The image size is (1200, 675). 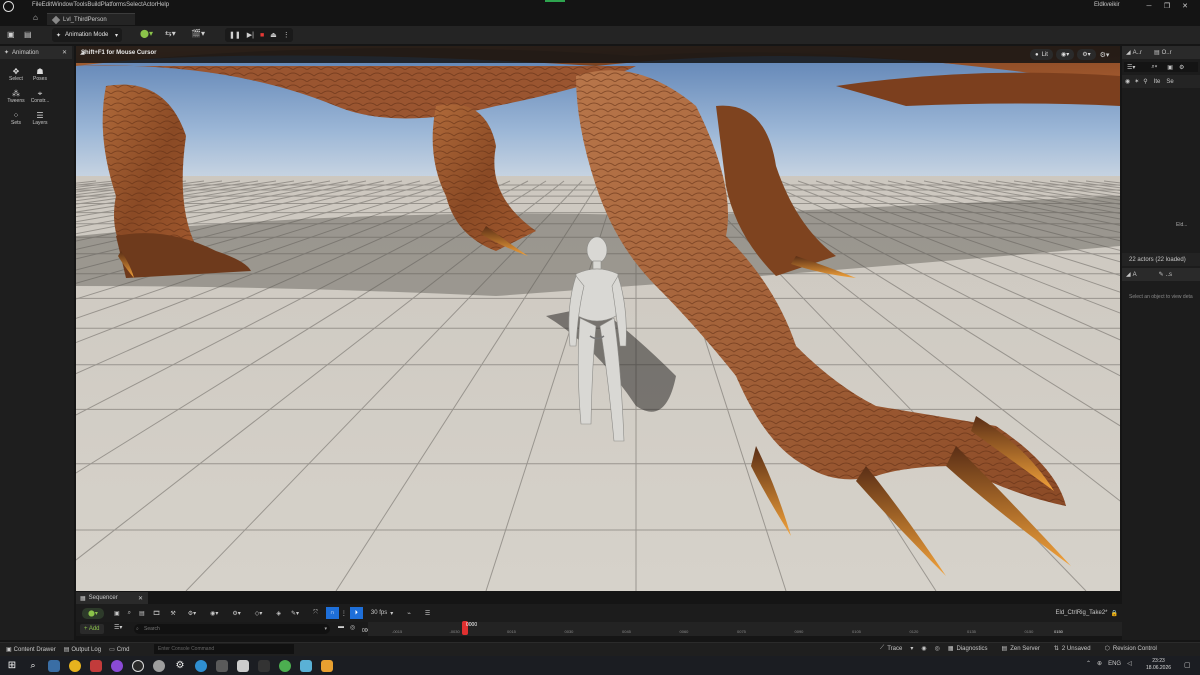 What do you see at coordinates (1088, 663) in the screenshot?
I see `chevron-up-icon: ⌃` at bounding box center [1088, 663].